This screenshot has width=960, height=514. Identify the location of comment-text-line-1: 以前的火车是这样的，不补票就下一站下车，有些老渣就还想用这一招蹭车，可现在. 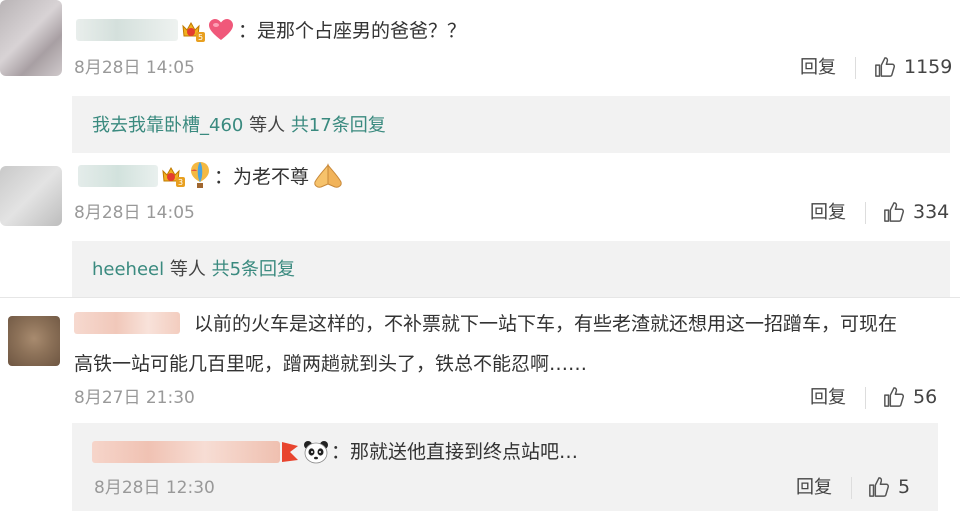
(546, 324).